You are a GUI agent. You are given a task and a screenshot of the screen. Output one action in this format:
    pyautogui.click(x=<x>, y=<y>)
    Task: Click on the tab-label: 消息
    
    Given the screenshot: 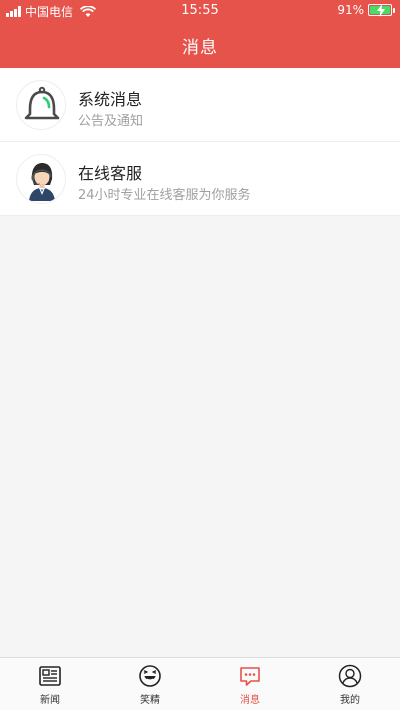 What is the action you would take?
    pyautogui.click(x=250, y=700)
    